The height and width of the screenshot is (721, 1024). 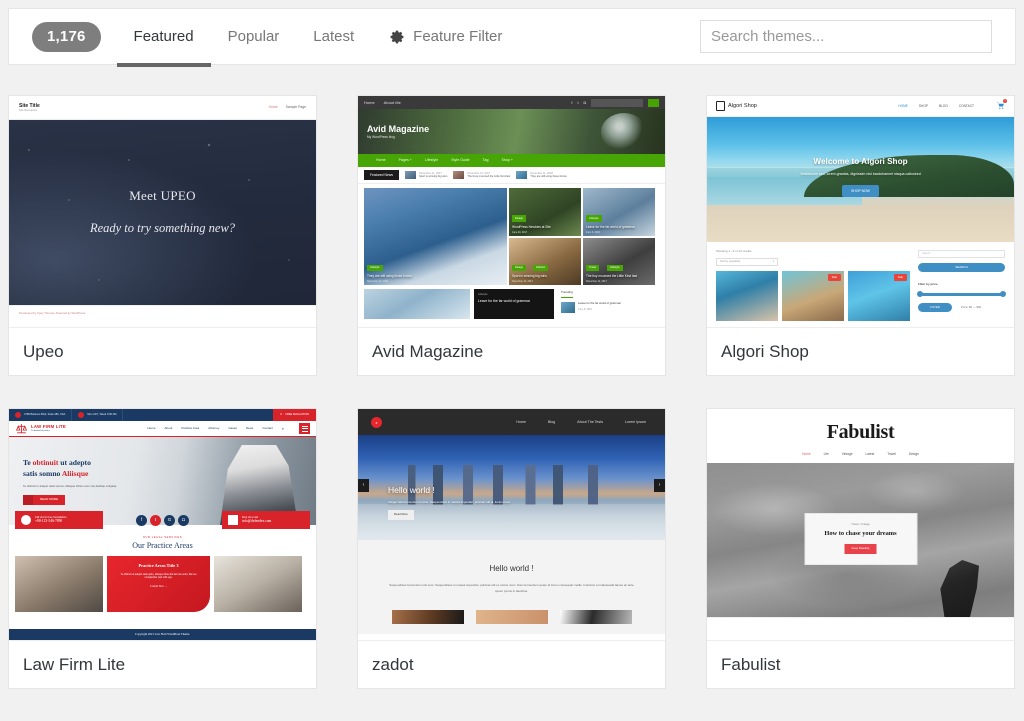 What do you see at coordinates (747, 261) in the screenshot?
I see `algori-sort-select: Sort by popularity ▾` at bounding box center [747, 261].